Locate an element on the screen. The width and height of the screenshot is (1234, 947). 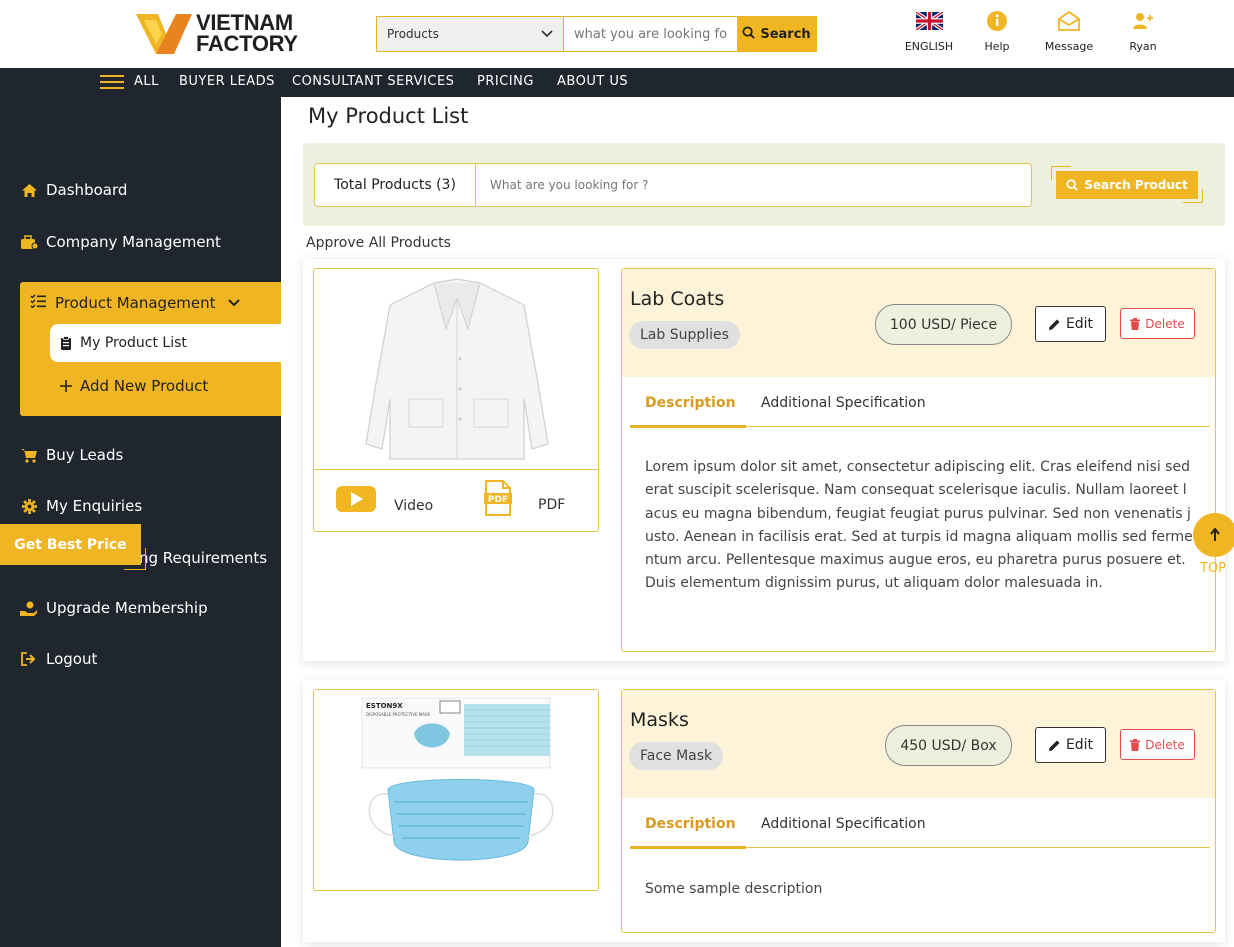
product-price: 450 USD/ Box is located at coordinates (948, 745).